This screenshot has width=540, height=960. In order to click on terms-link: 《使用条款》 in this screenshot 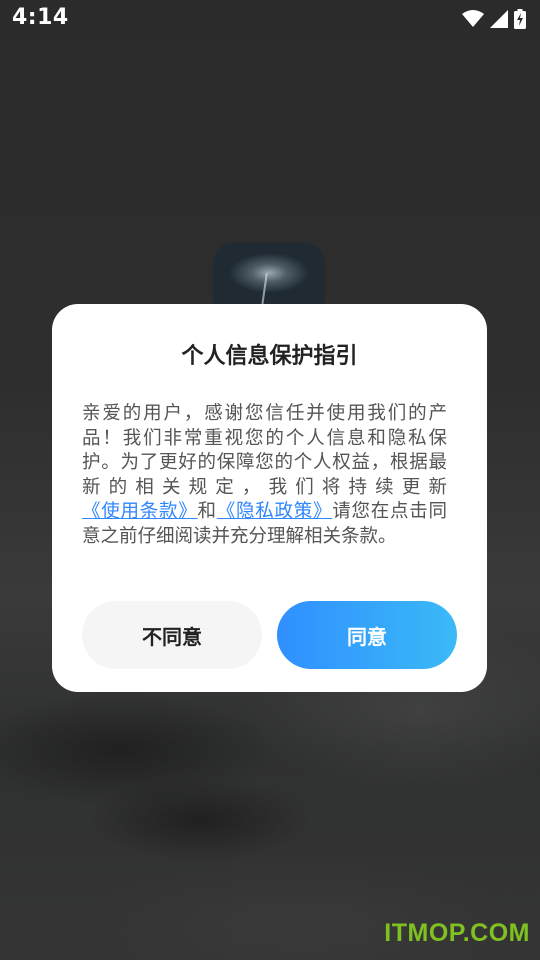, I will do `click(139, 511)`.